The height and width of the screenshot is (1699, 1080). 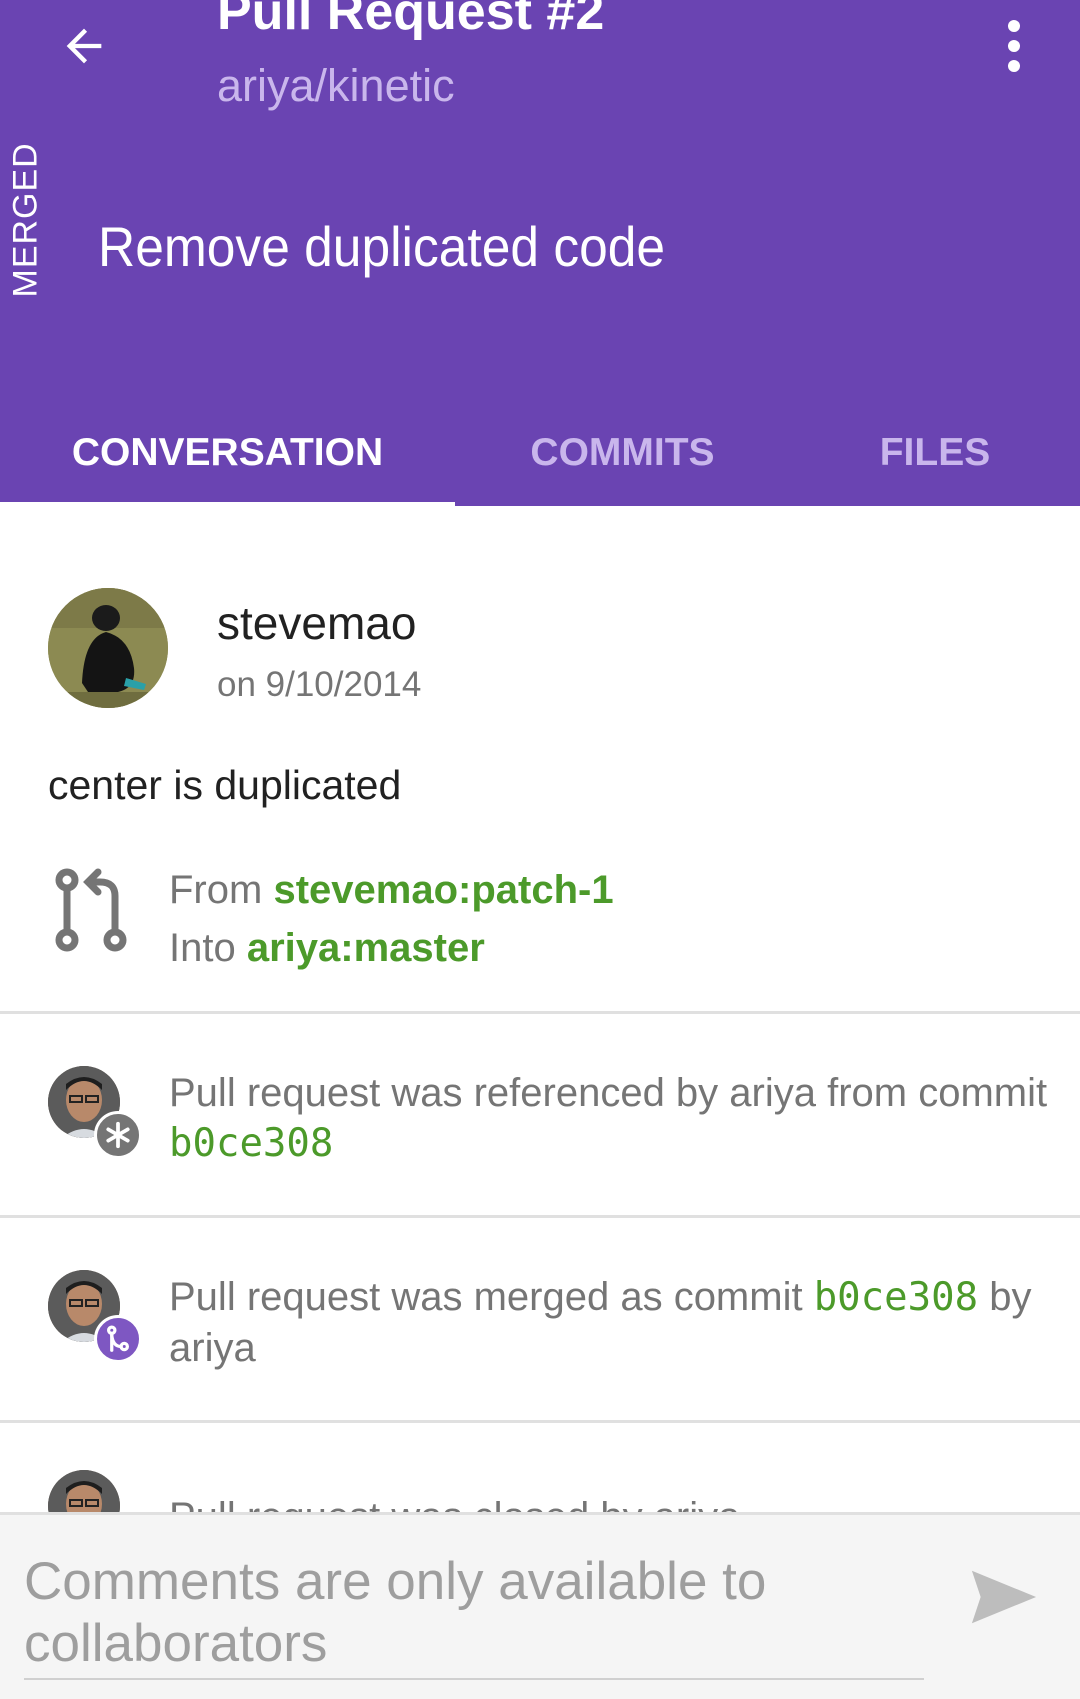 I want to click on merge-icon, so click(x=118, y=1338).